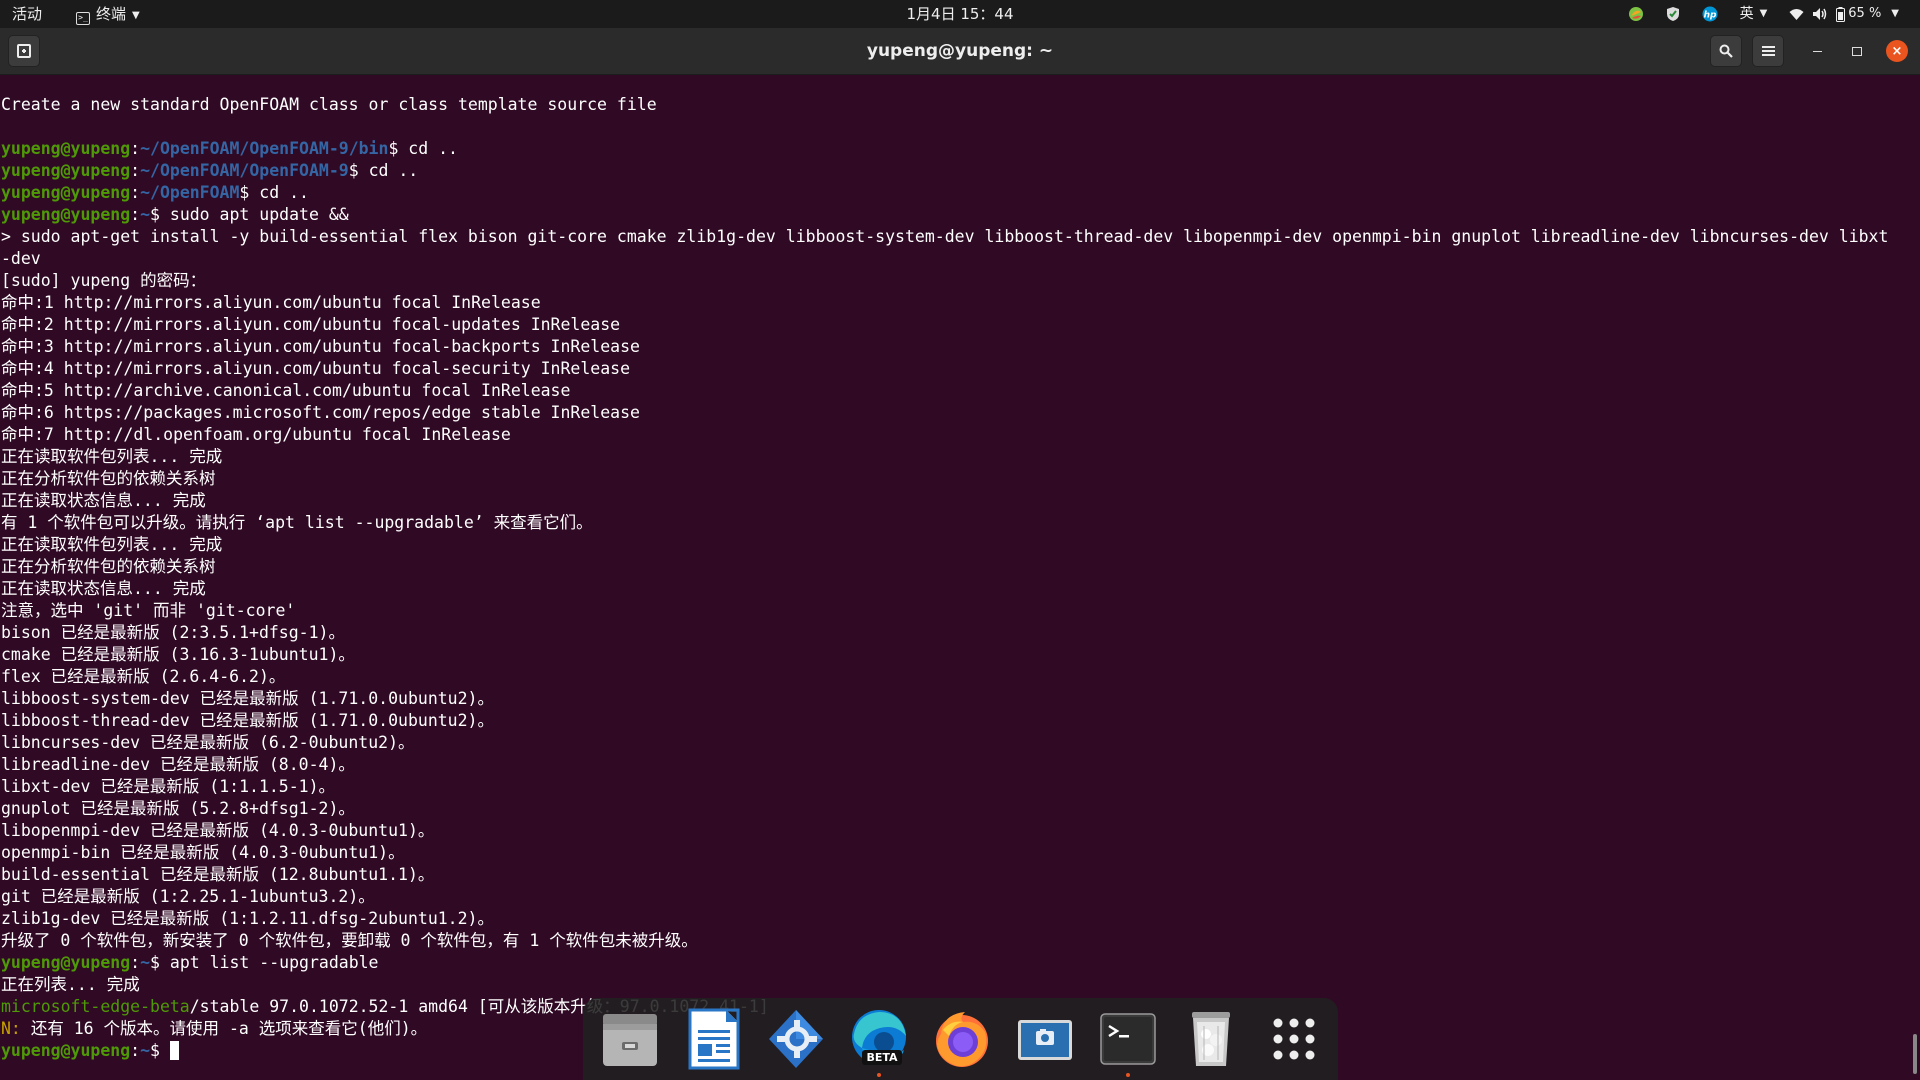  I want to click on firefox-icon, so click(962, 1039).